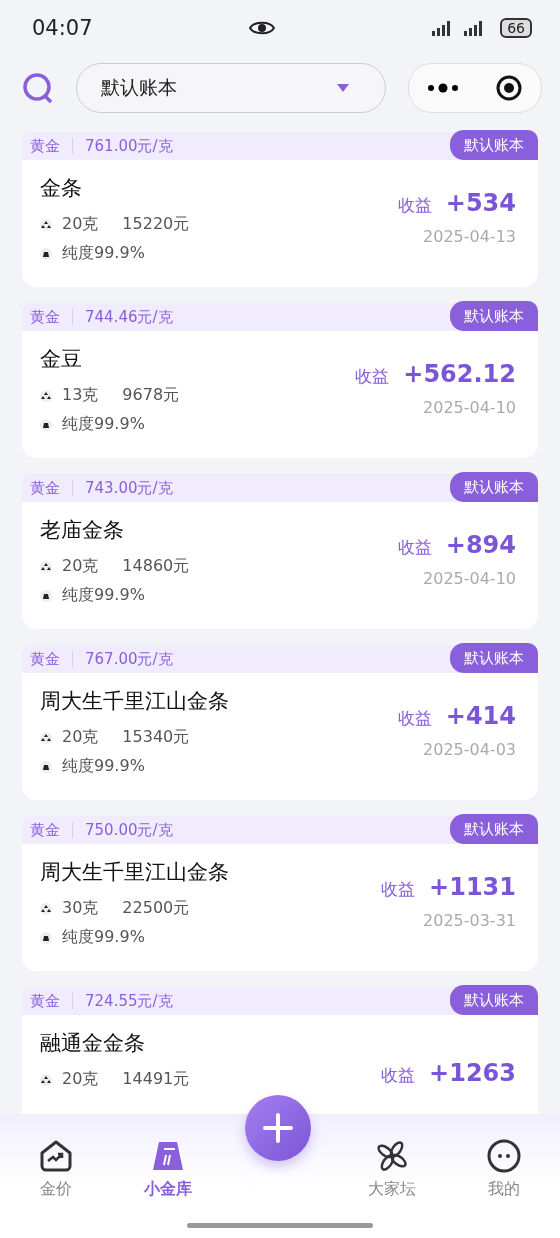 The image size is (560, 1238). What do you see at coordinates (38, 88) in the screenshot?
I see `search-icon` at bounding box center [38, 88].